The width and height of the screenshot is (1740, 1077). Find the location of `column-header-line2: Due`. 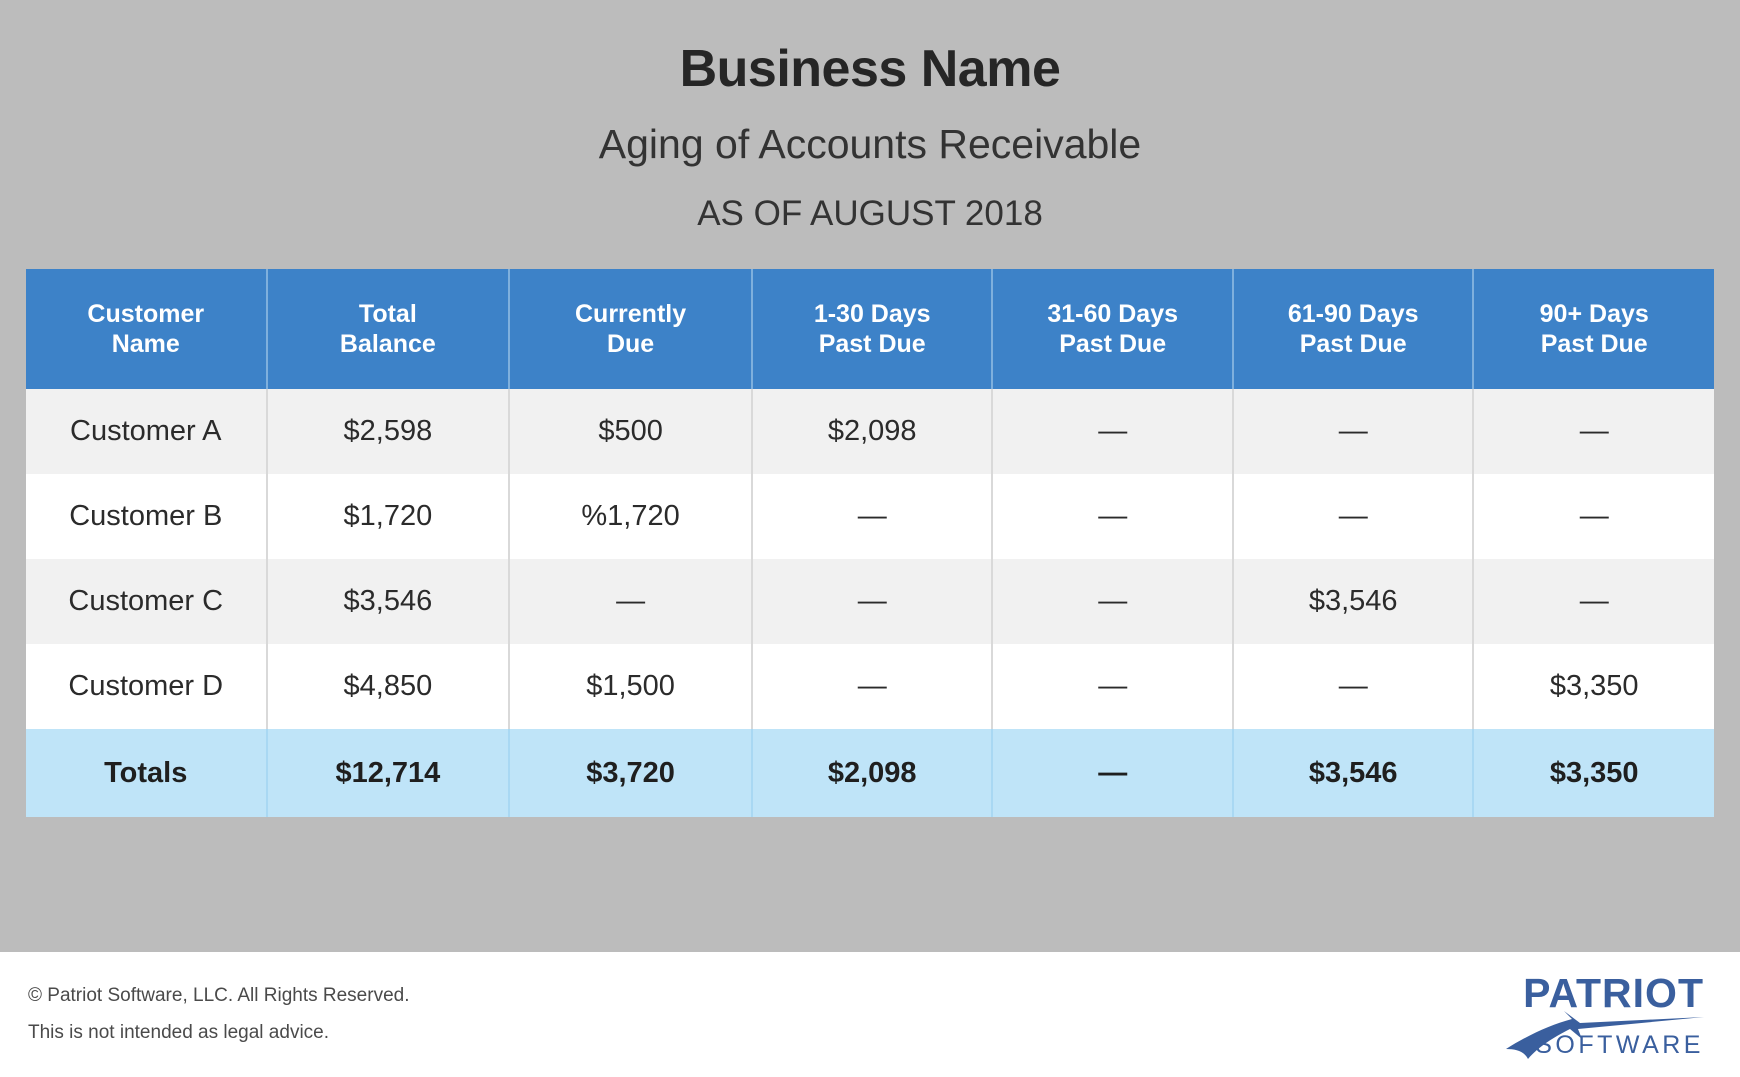

column-header-line2: Due is located at coordinates (630, 344).